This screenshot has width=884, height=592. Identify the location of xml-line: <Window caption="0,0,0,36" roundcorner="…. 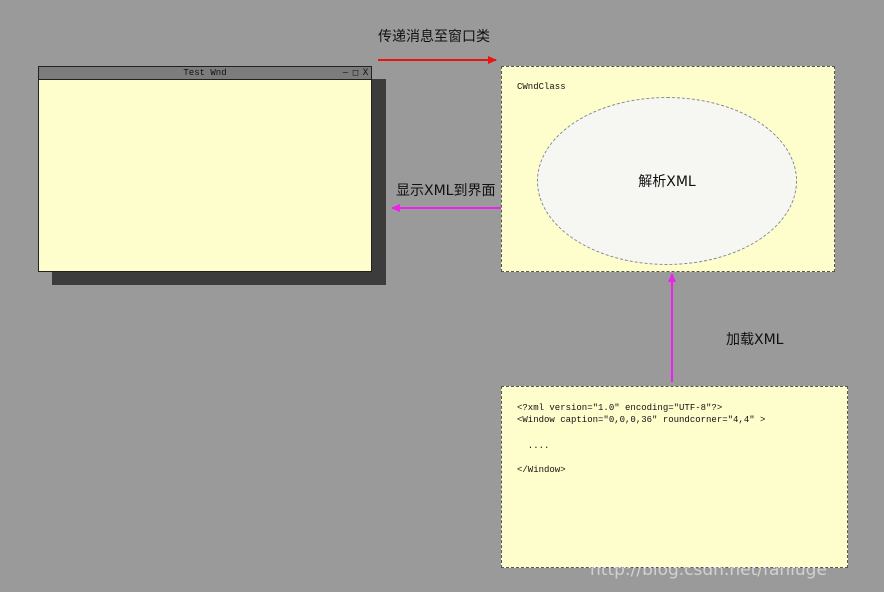
(641, 420).